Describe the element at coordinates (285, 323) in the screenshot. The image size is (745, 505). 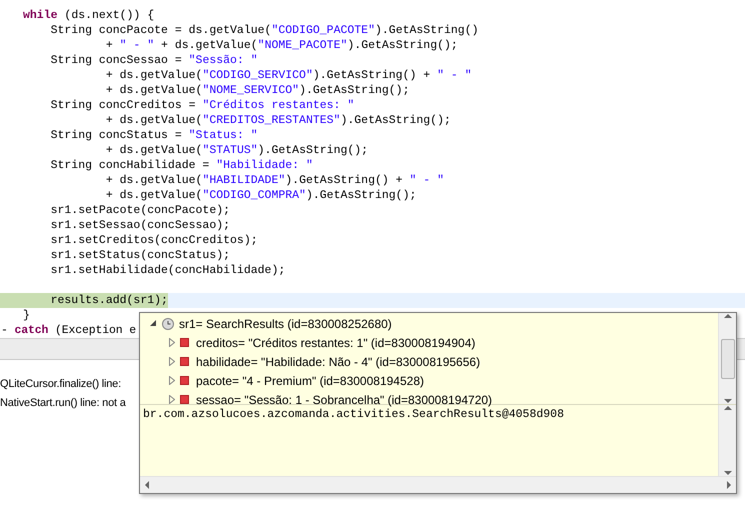
I see `variable-label: sr1= SearchResults (id=830008252680)` at that location.